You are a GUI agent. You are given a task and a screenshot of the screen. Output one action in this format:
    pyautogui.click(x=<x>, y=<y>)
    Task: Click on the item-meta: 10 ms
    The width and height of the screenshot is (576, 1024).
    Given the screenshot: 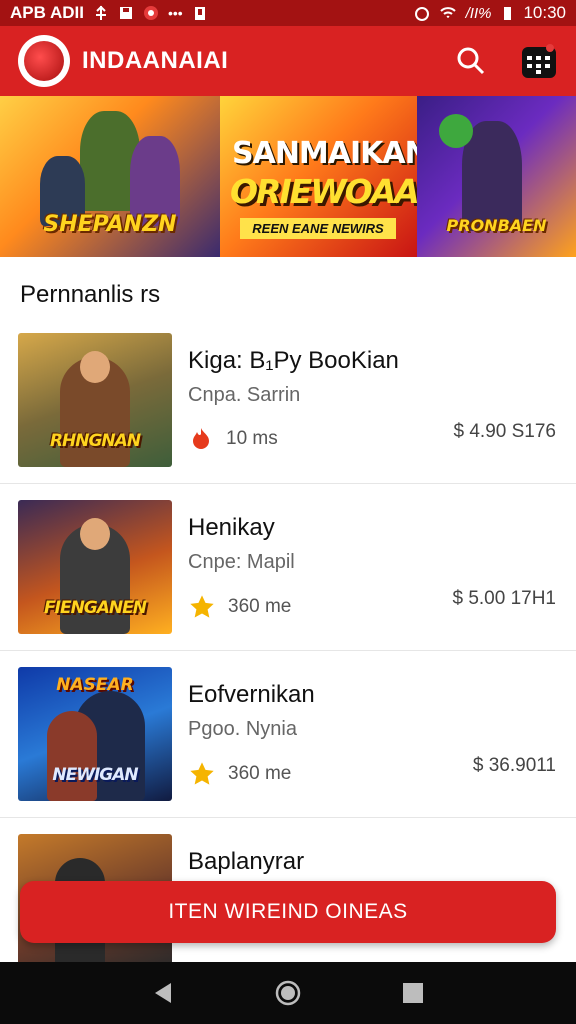 What is the action you would take?
    pyautogui.click(x=233, y=439)
    